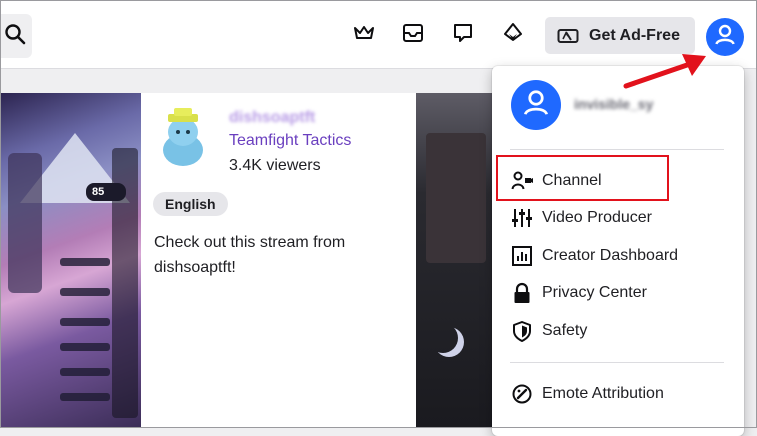  I want to click on search-icon, so click(15, 36).